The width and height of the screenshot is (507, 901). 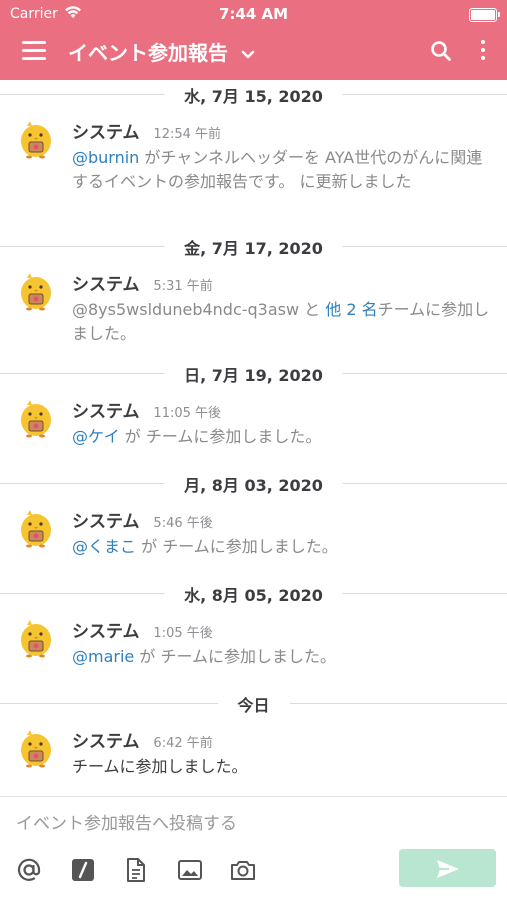 I want to click on search-icon, so click(x=441, y=51).